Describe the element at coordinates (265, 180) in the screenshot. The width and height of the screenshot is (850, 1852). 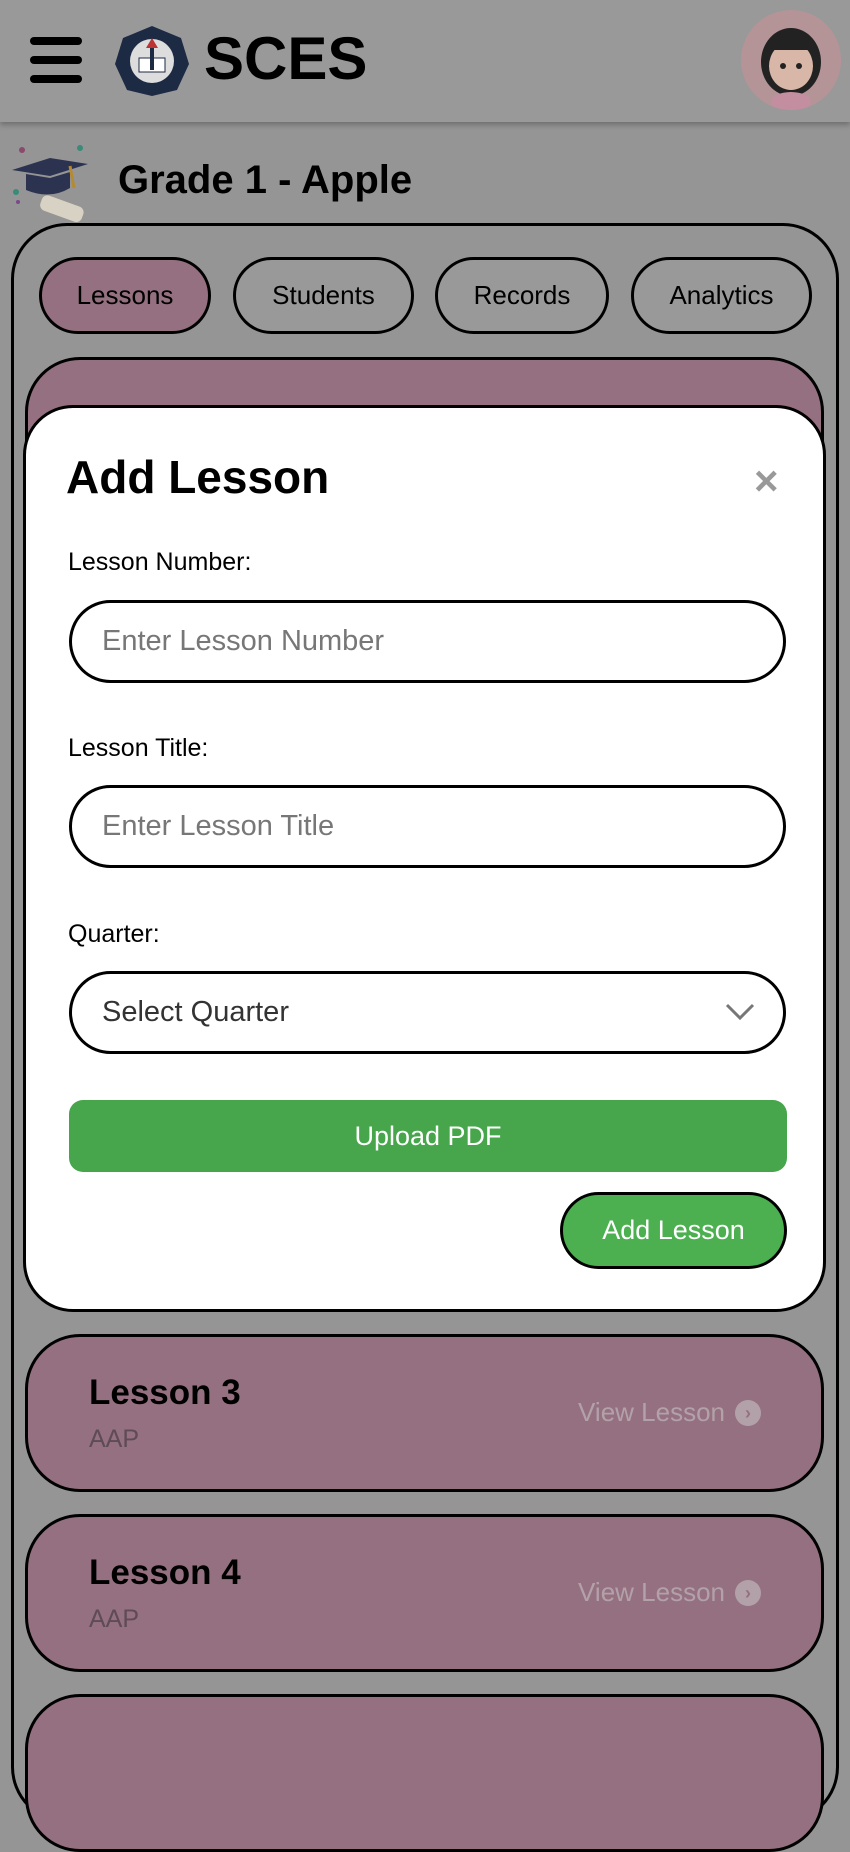
I see `page-title: Grade 1 - Apple` at that location.